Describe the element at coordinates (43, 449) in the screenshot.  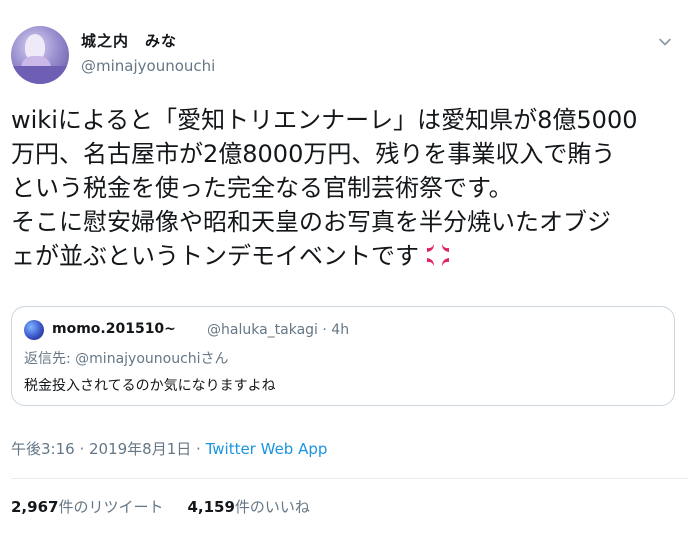
I see `tweet-time: 午後3:16` at that location.